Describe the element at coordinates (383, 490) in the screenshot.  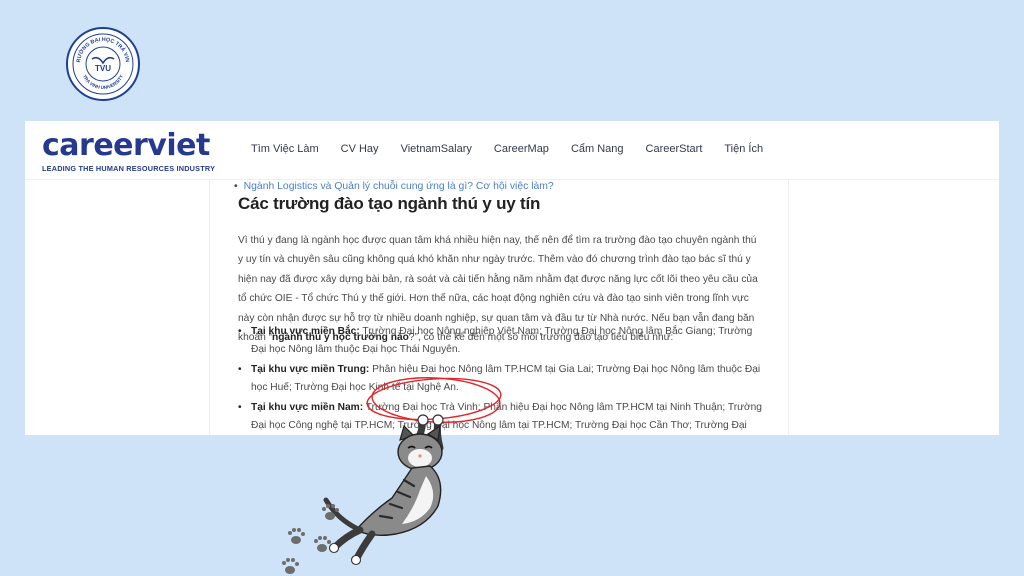
I see `cat-illustration` at that location.